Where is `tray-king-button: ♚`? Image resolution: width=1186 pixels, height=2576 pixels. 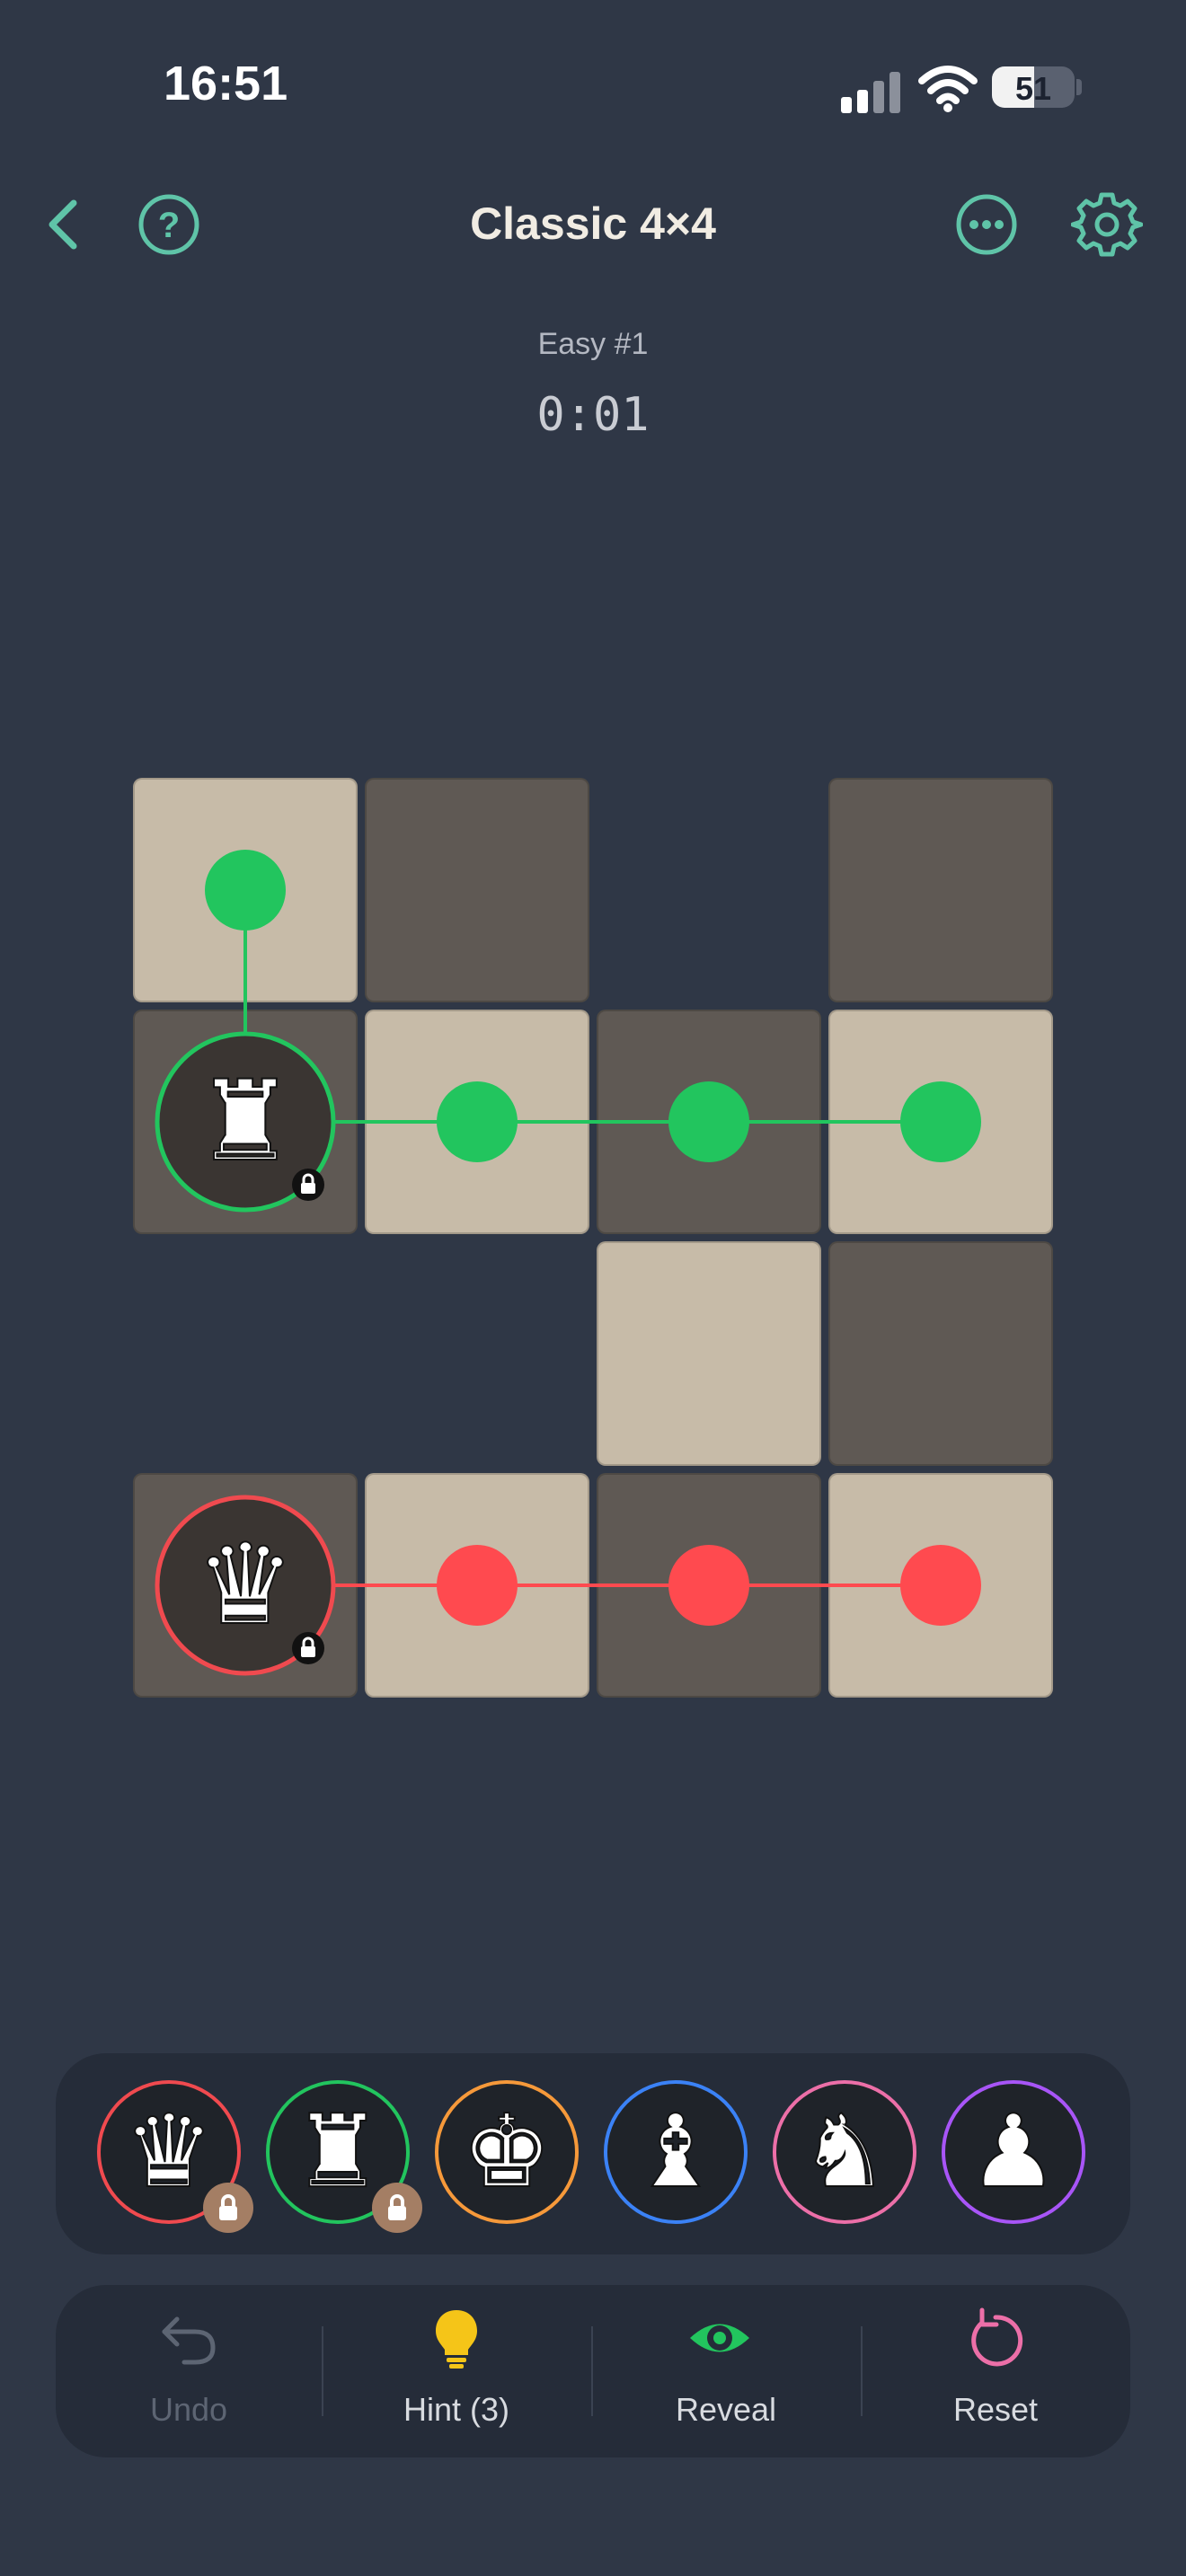
tray-king-button: ♚ is located at coordinates (507, 2152).